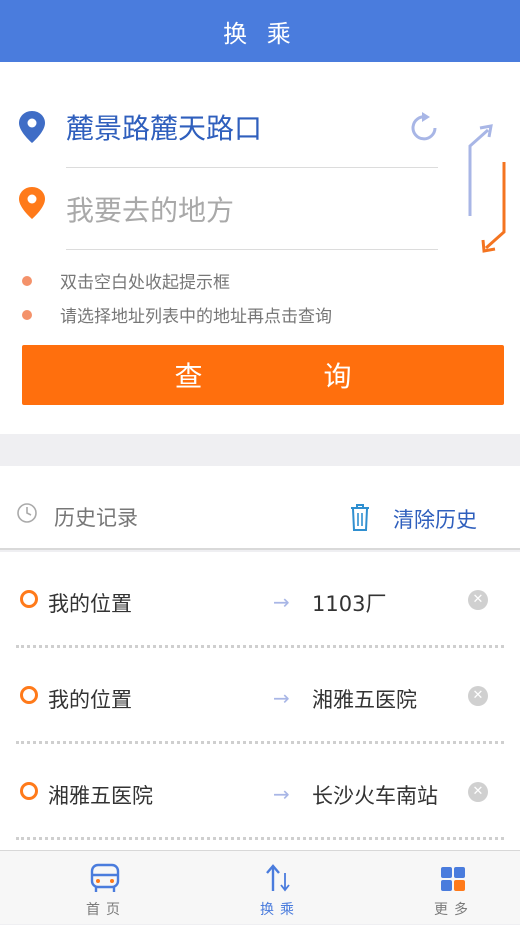 Image resolution: width=520 pixels, height=925 pixels. What do you see at coordinates (164, 128) in the screenshot?
I see `start-location-value: 麓景路麓天路口` at bounding box center [164, 128].